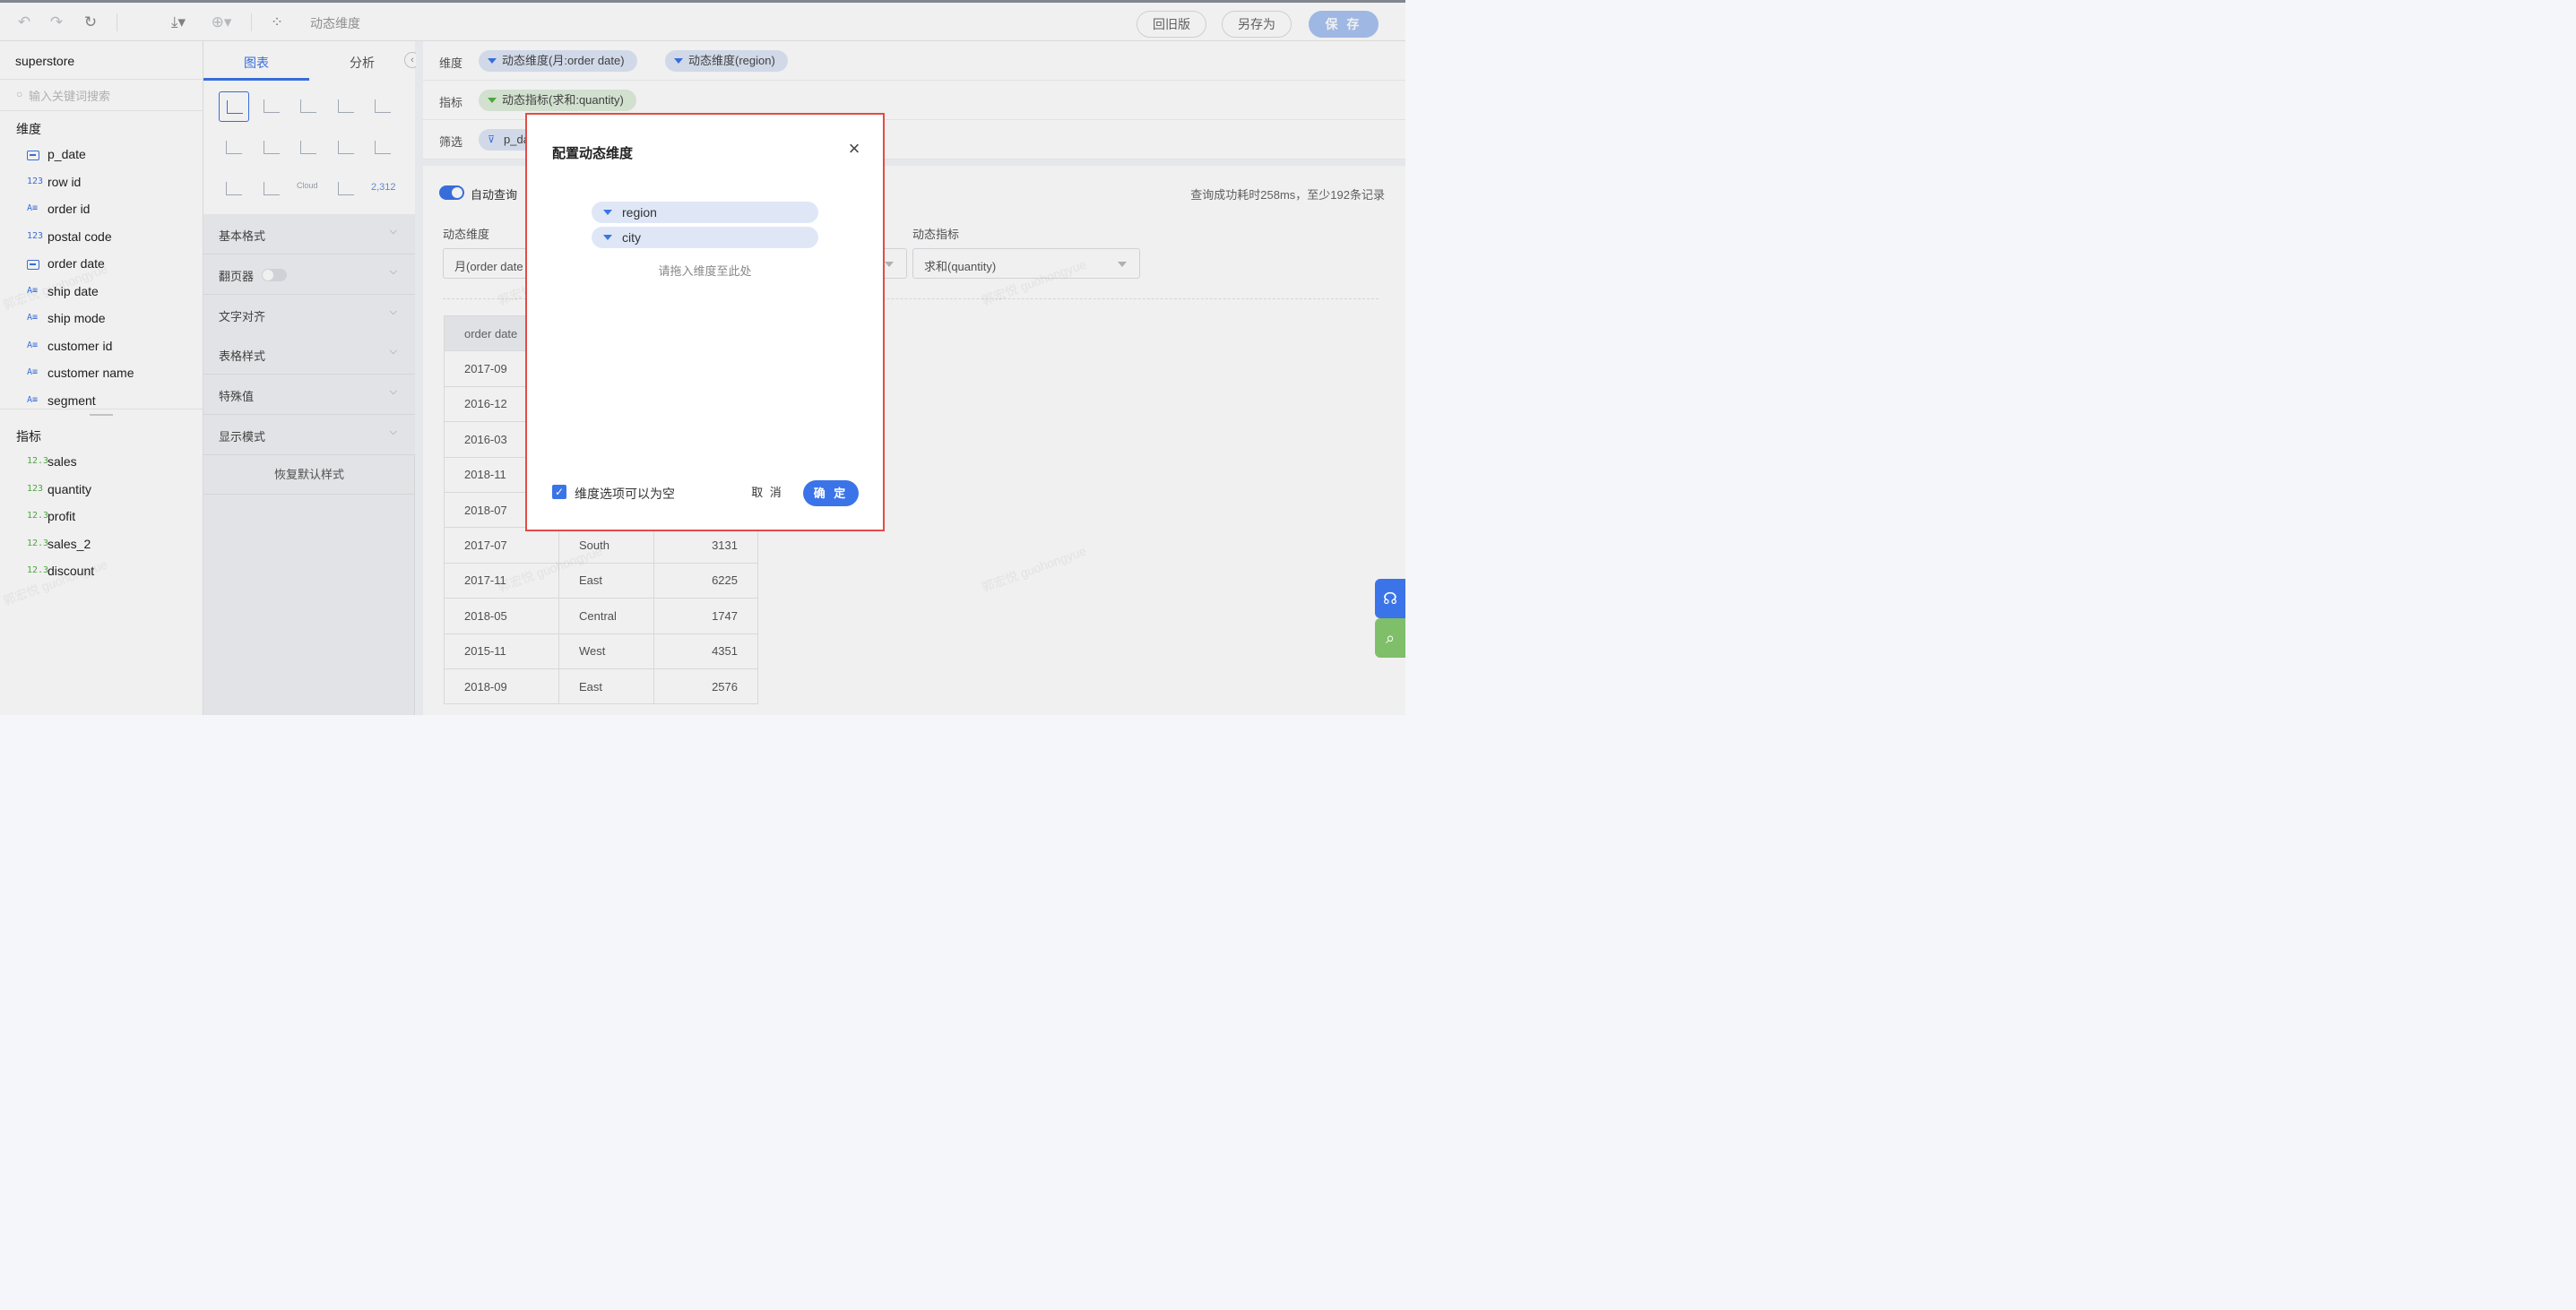 This screenshot has width=2576, height=1310. Describe the element at coordinates (559, 492) in the screenshot. I see `allow-empty-checkbox: ✓` at that location.